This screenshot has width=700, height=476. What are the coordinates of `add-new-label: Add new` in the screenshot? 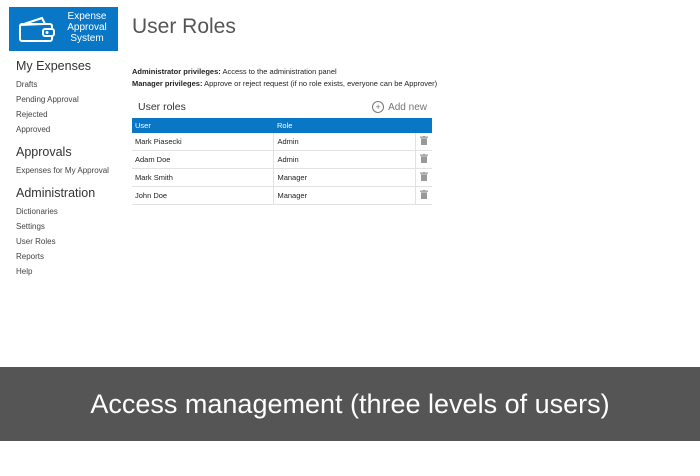 It's located at (407, 107).